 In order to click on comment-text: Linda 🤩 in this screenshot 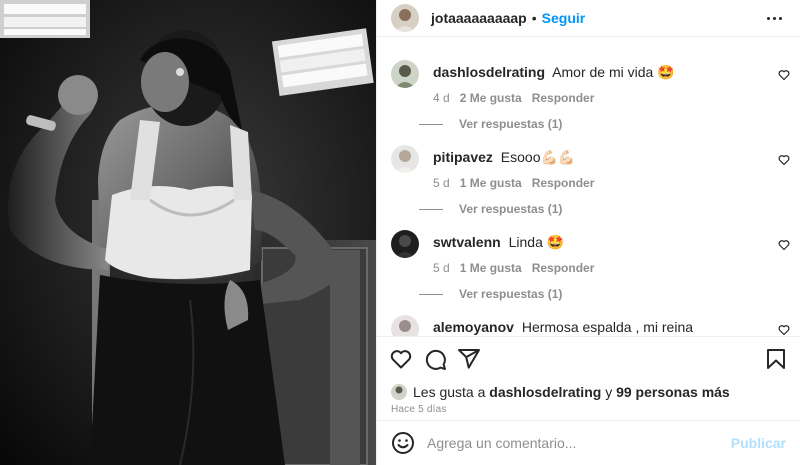, I will do `click(536, 242)`.